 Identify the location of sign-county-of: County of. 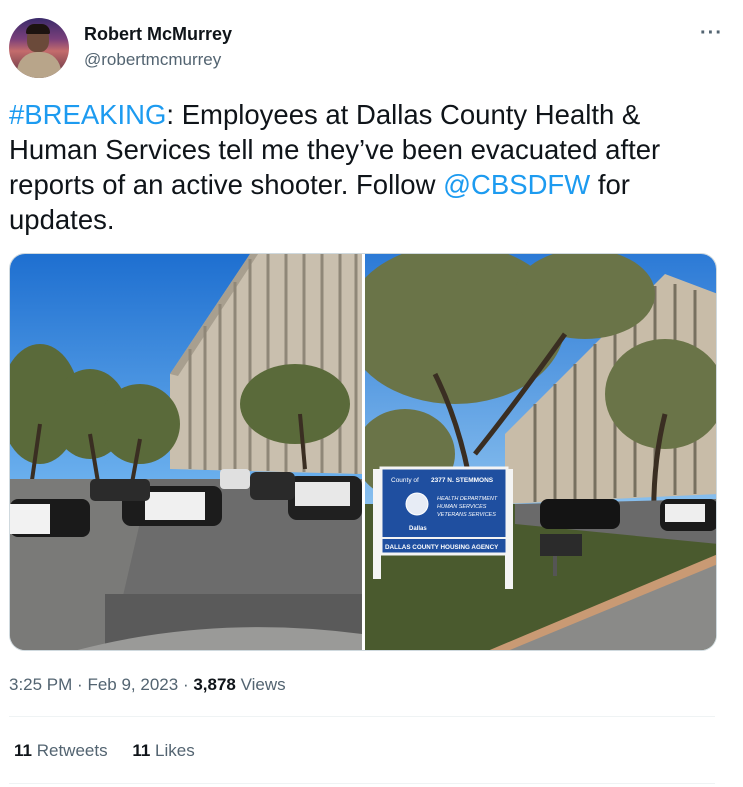
(405, 480).